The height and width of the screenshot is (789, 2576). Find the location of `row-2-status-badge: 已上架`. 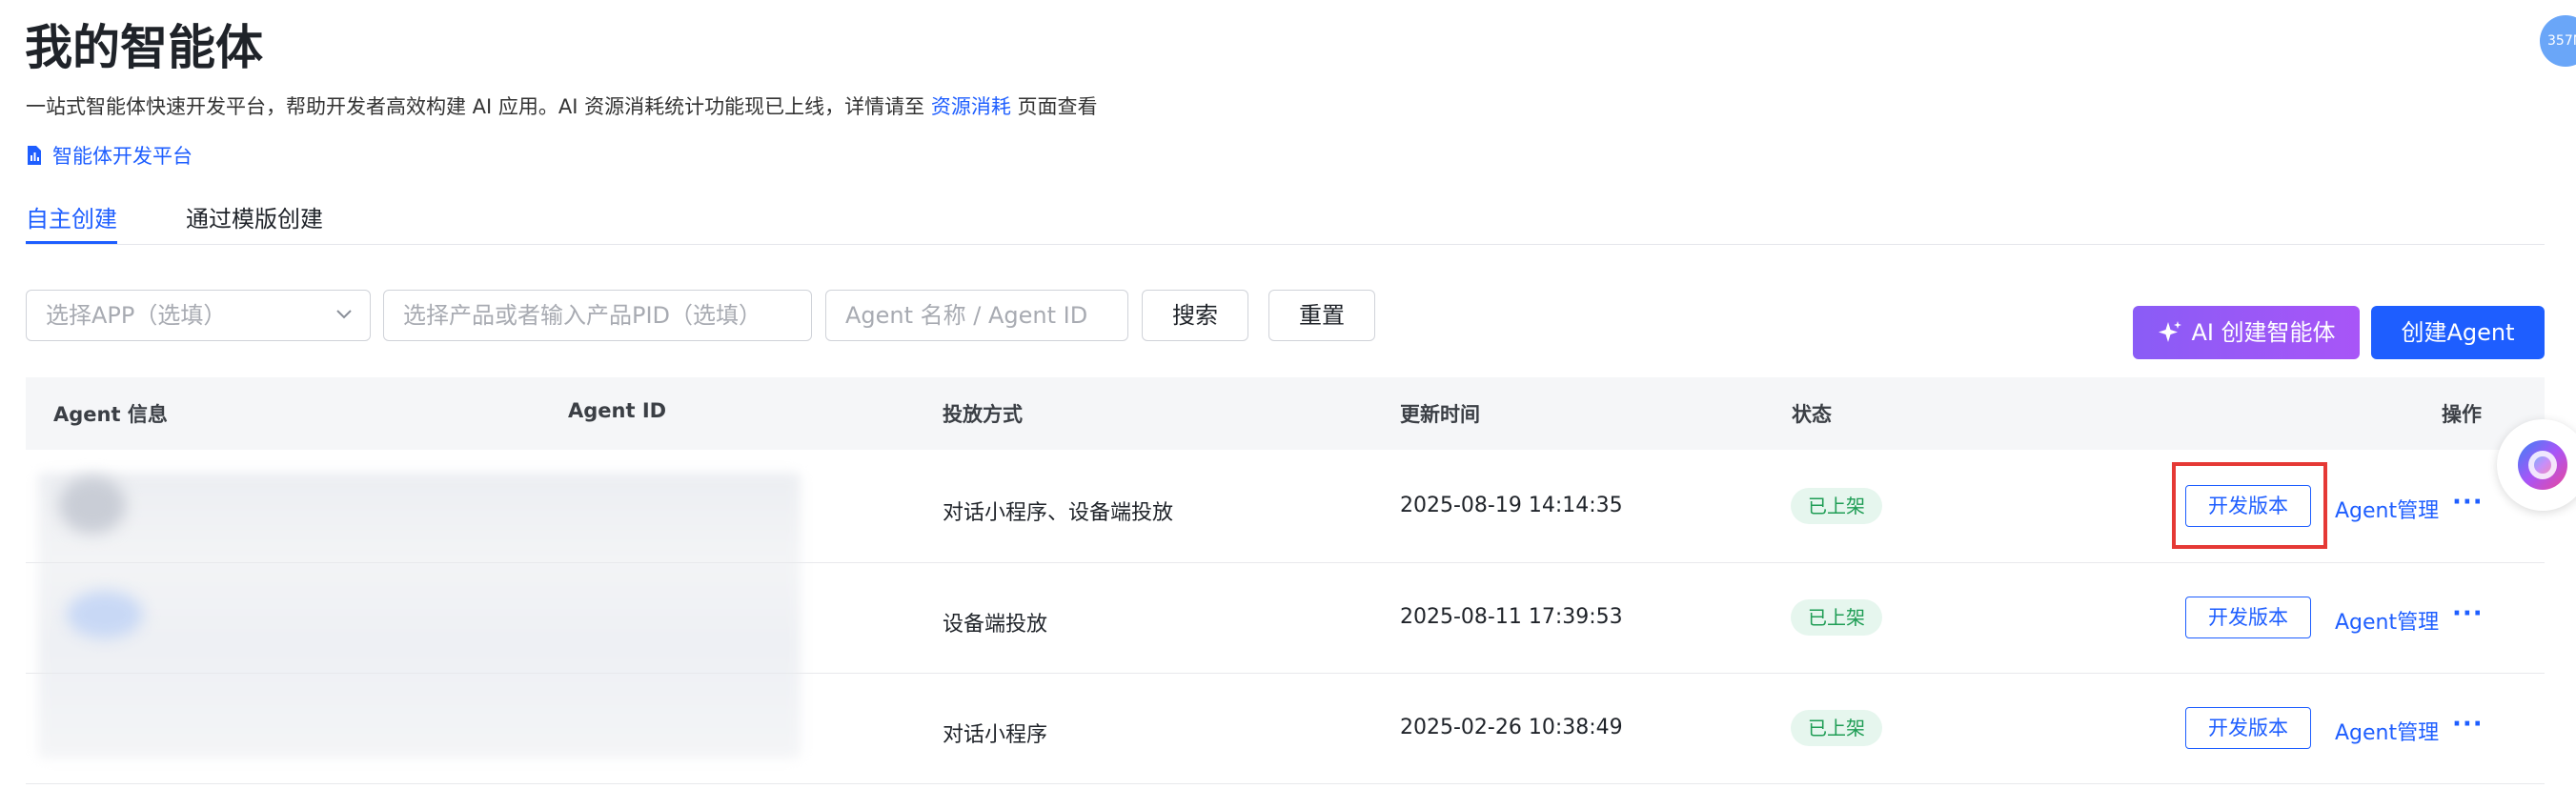

row-2-status-badge: 已上架 is located at coordinates (1836, 617).